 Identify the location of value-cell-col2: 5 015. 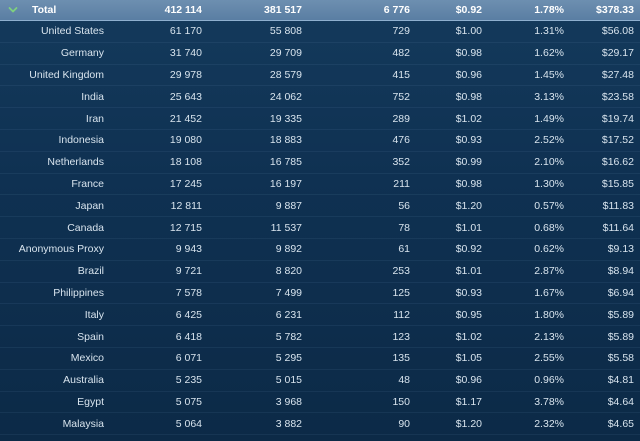
(258, 380).